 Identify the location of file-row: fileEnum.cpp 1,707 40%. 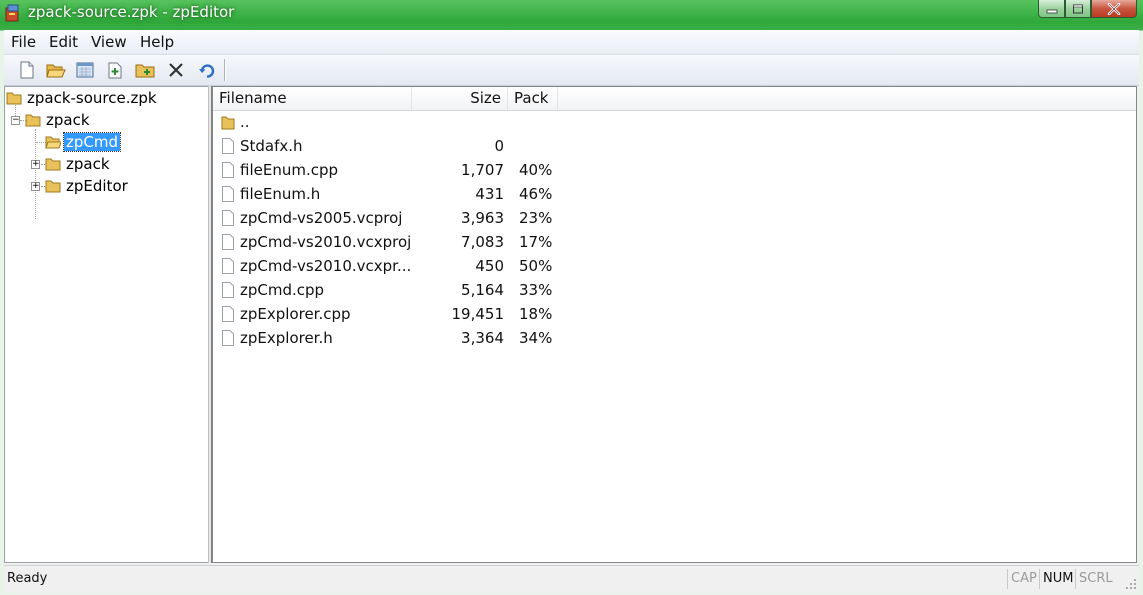
(674, 170).